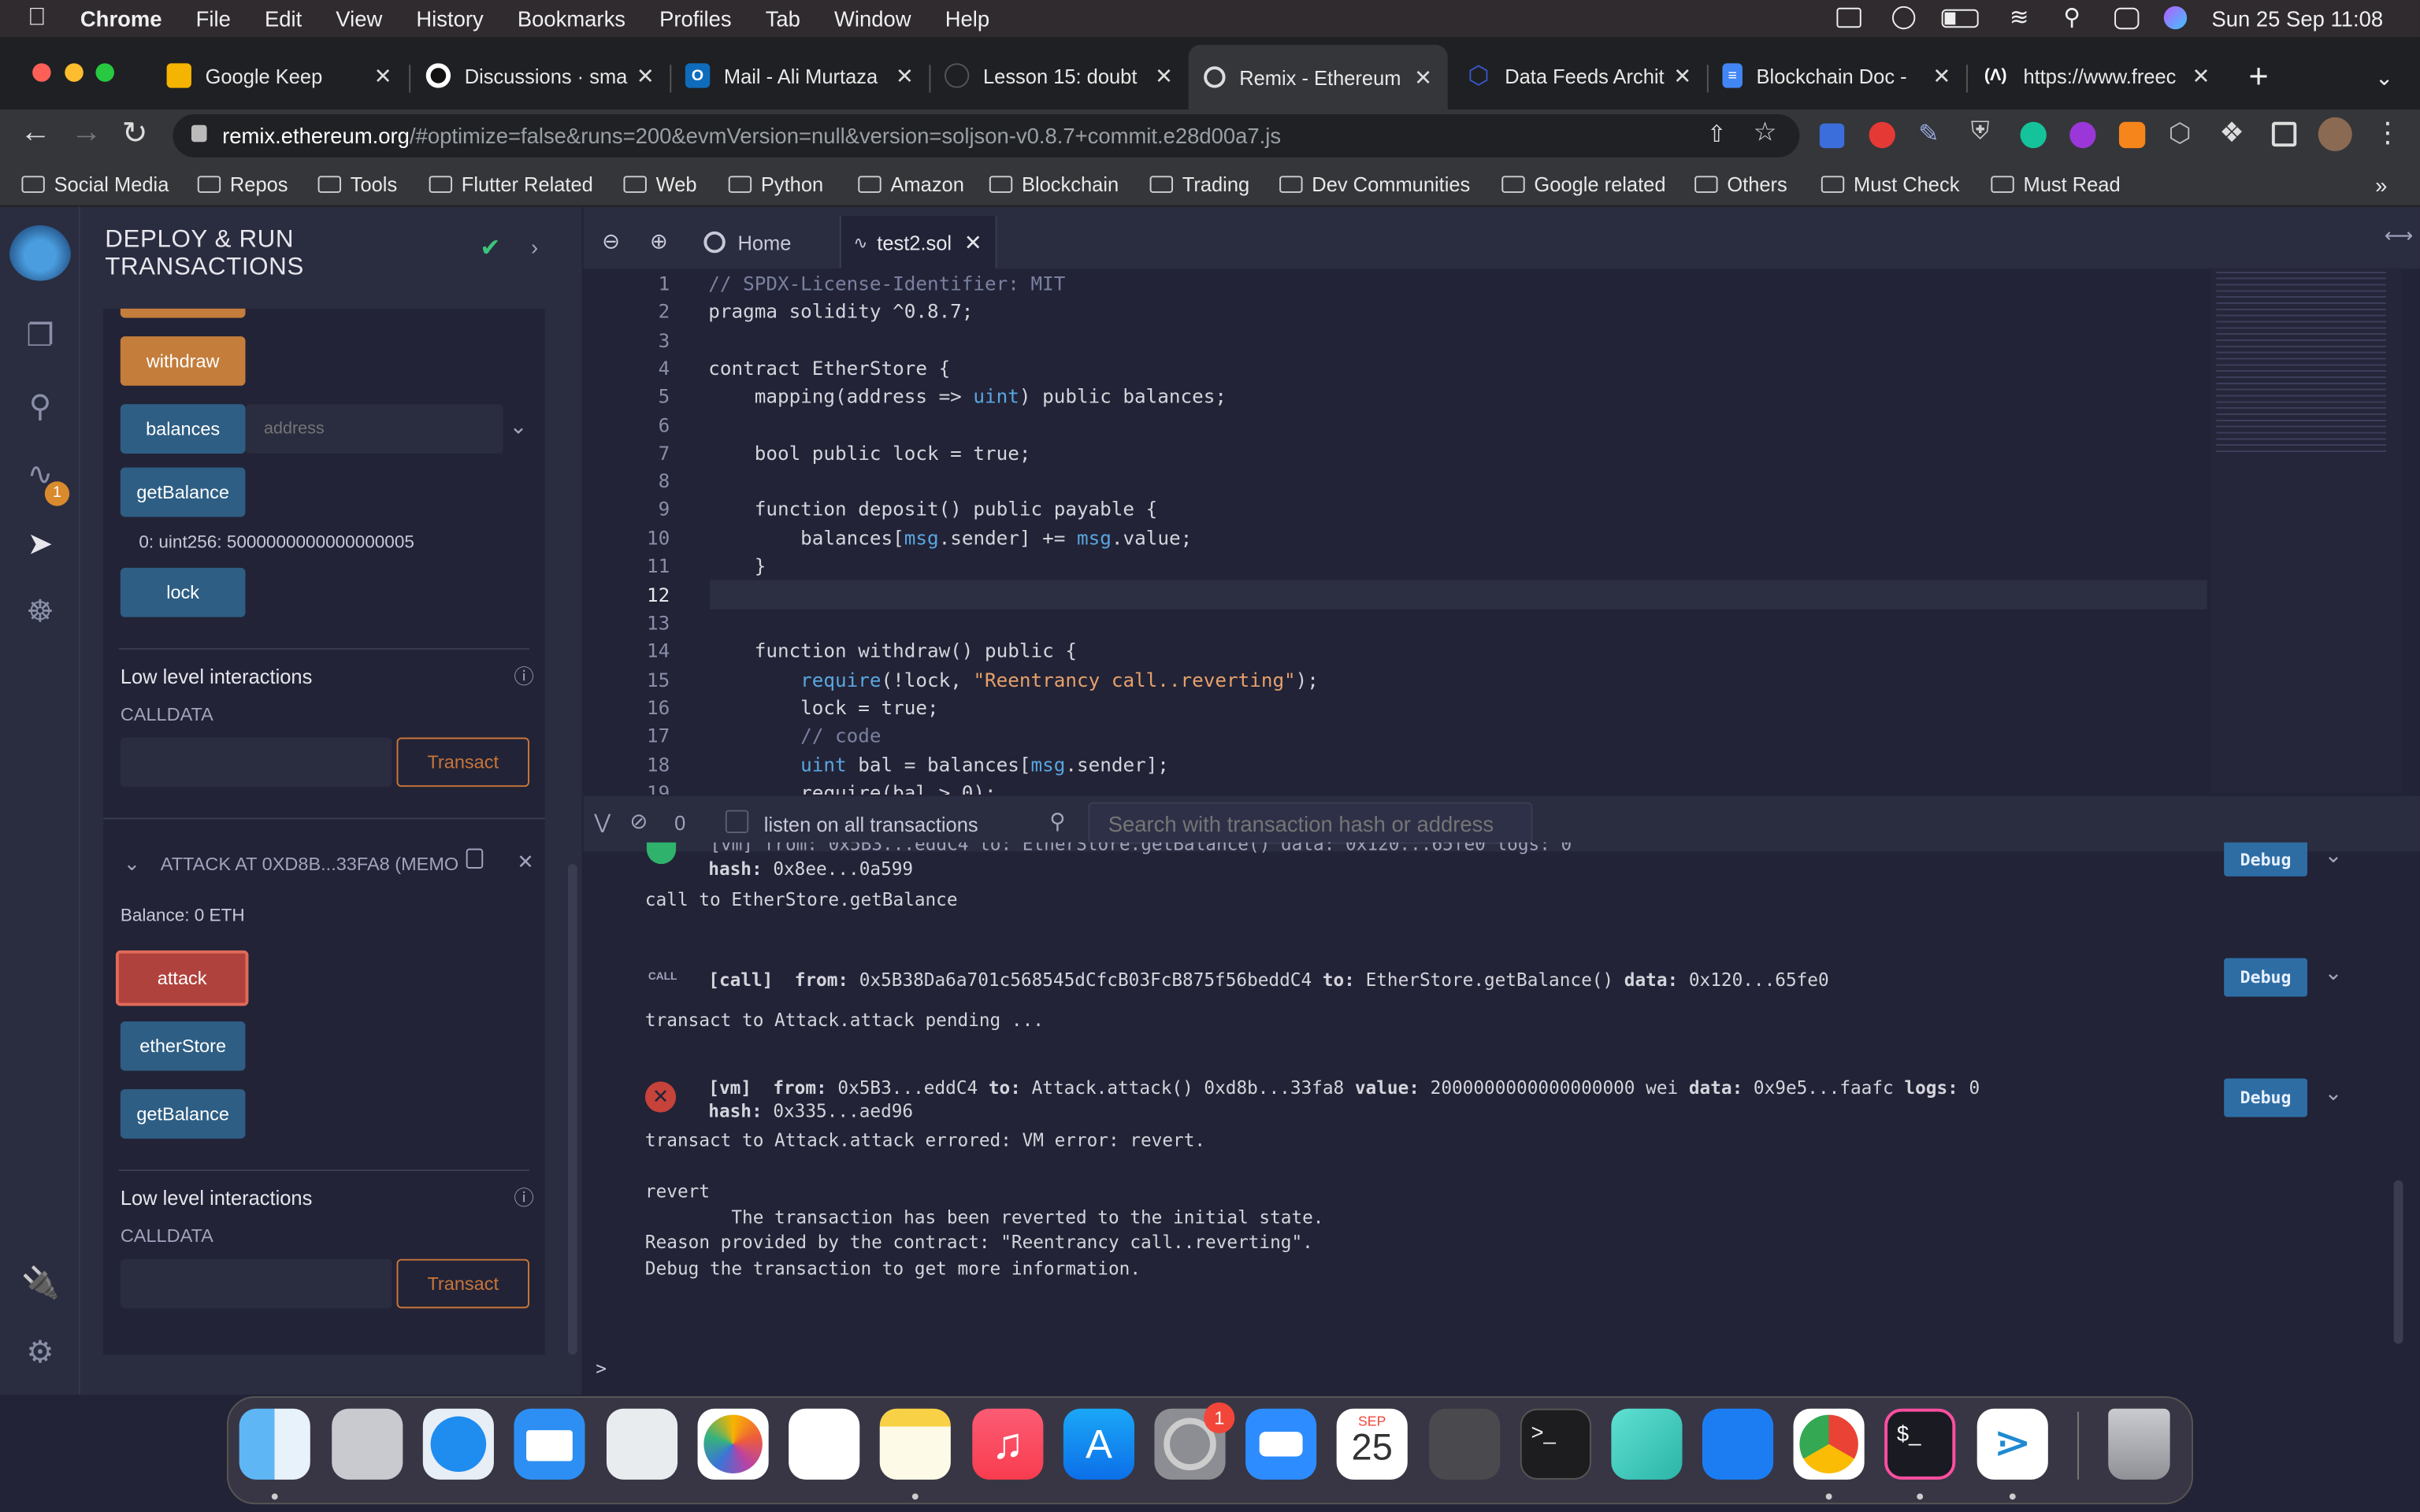 Image resolution: width=2420 pixels, height=1512 pixels. What do you see at coordinates (549, 1444) in the screenshot?
I see `mail-icon` at bounding box center [549, 1444].